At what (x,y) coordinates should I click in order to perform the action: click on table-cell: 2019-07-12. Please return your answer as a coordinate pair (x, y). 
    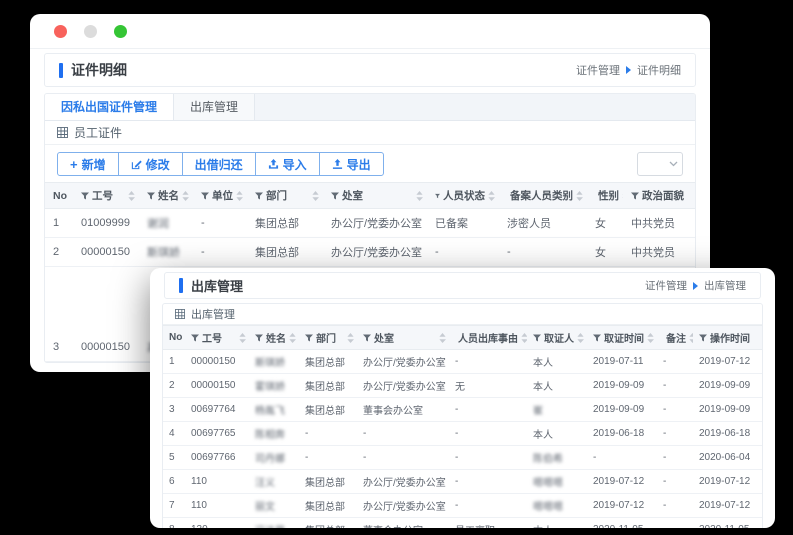
    Looking at the image, I should click on (622, 481).